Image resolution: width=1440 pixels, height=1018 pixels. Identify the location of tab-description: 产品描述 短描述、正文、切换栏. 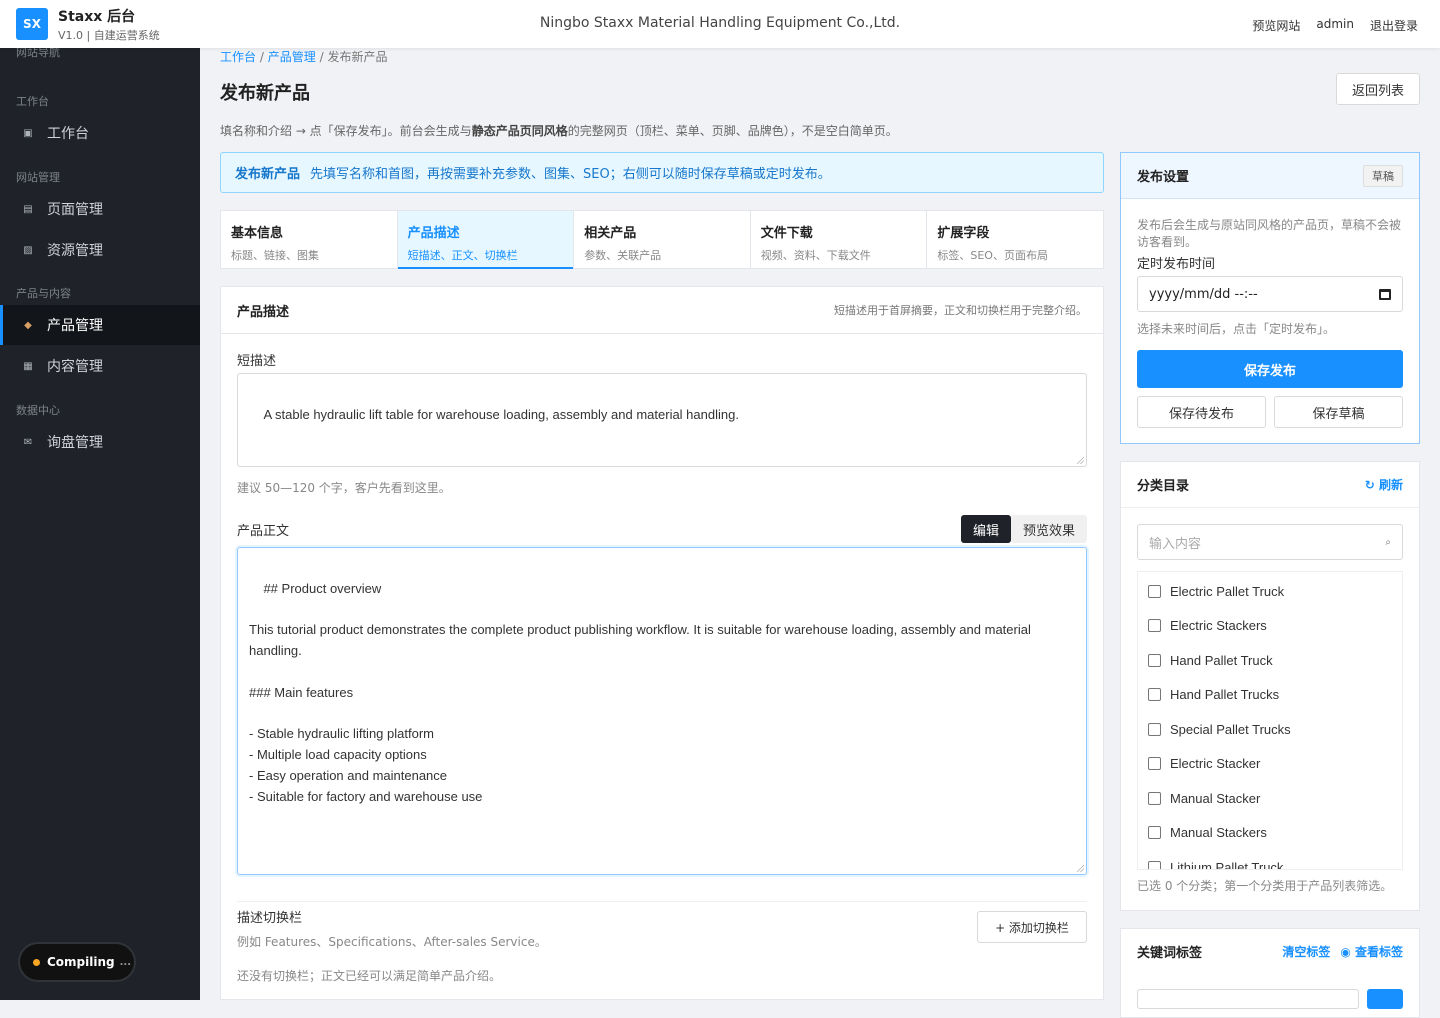
(486, 240).